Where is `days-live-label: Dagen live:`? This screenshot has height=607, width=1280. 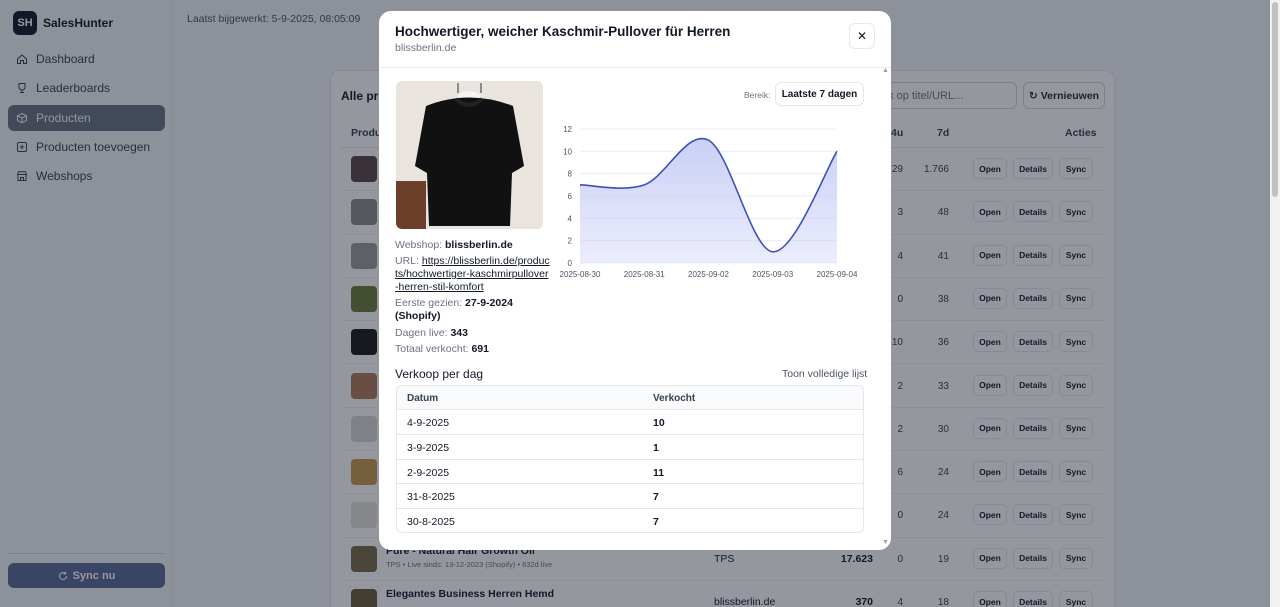
days-live-label: Dagen live: is located at coordinates (421, 333).